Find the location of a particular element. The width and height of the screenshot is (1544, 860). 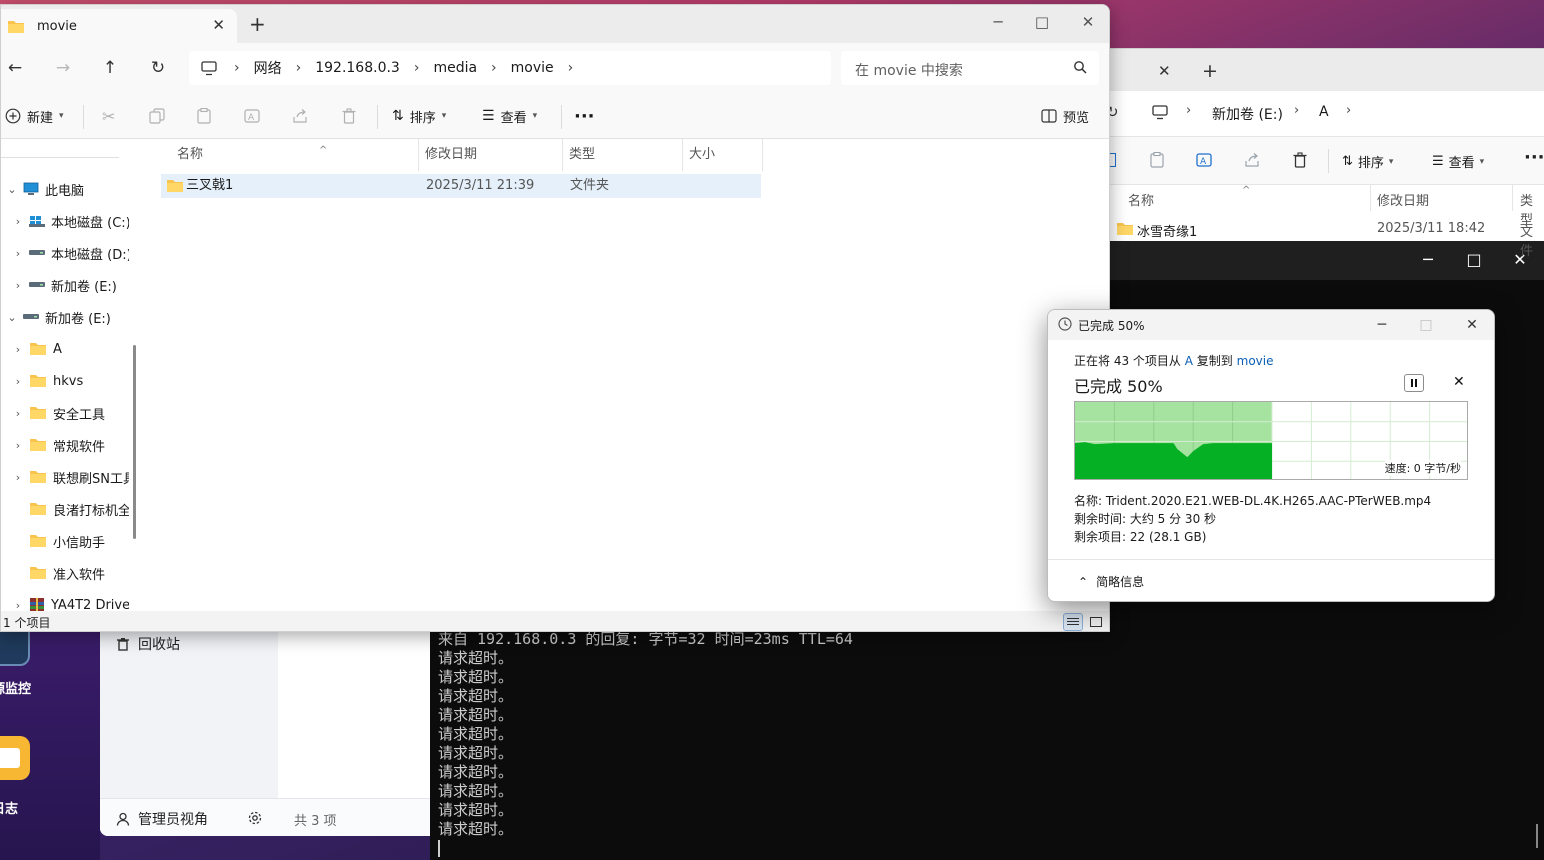

preview-button: 预览 is located at coordinates (1065, 116).